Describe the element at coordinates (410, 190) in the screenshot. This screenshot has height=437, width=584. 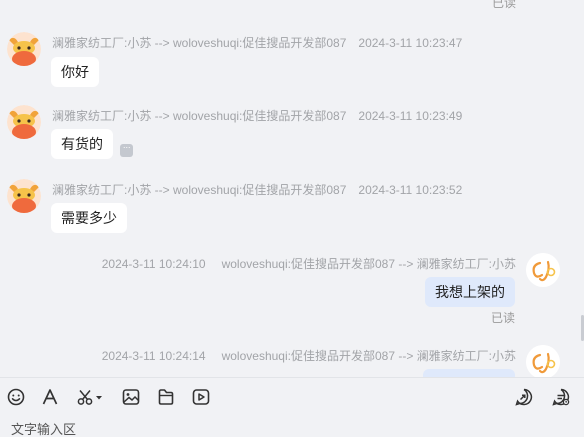
I see `timestamp: 2024-3-11 10:23:52` at that location.